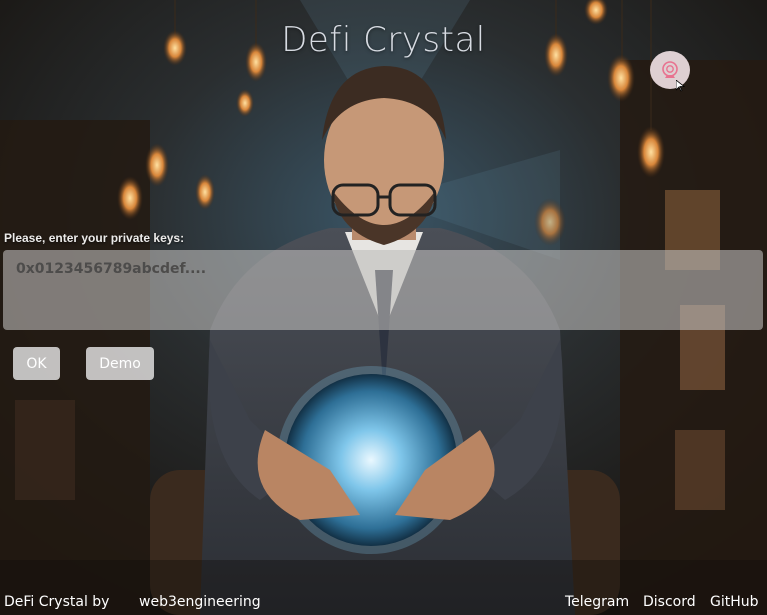 The image size is (767, 615). I want to click on crystal-ball-icon, so click(670, 69).